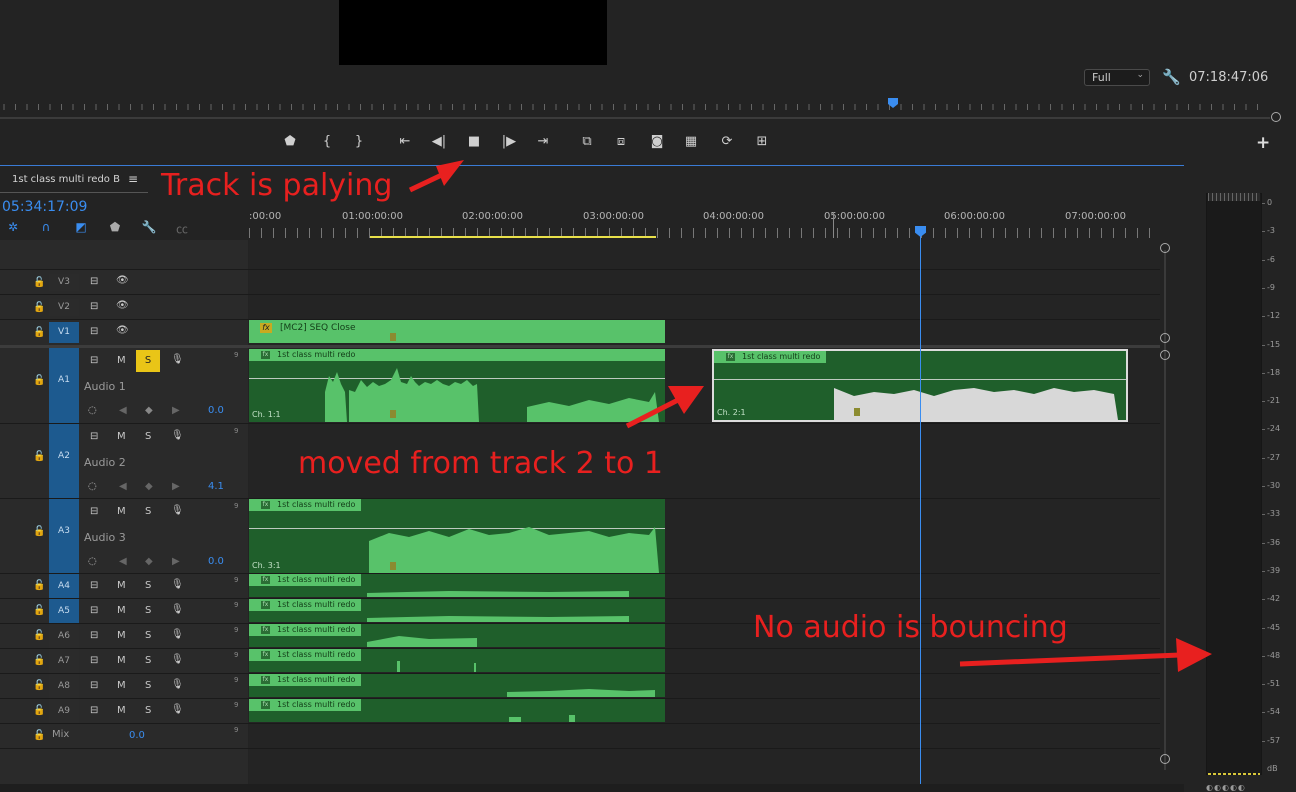 This screenshot has width=1296, height=792. I want to click on track-target-v3: V3, so click(64, 282).